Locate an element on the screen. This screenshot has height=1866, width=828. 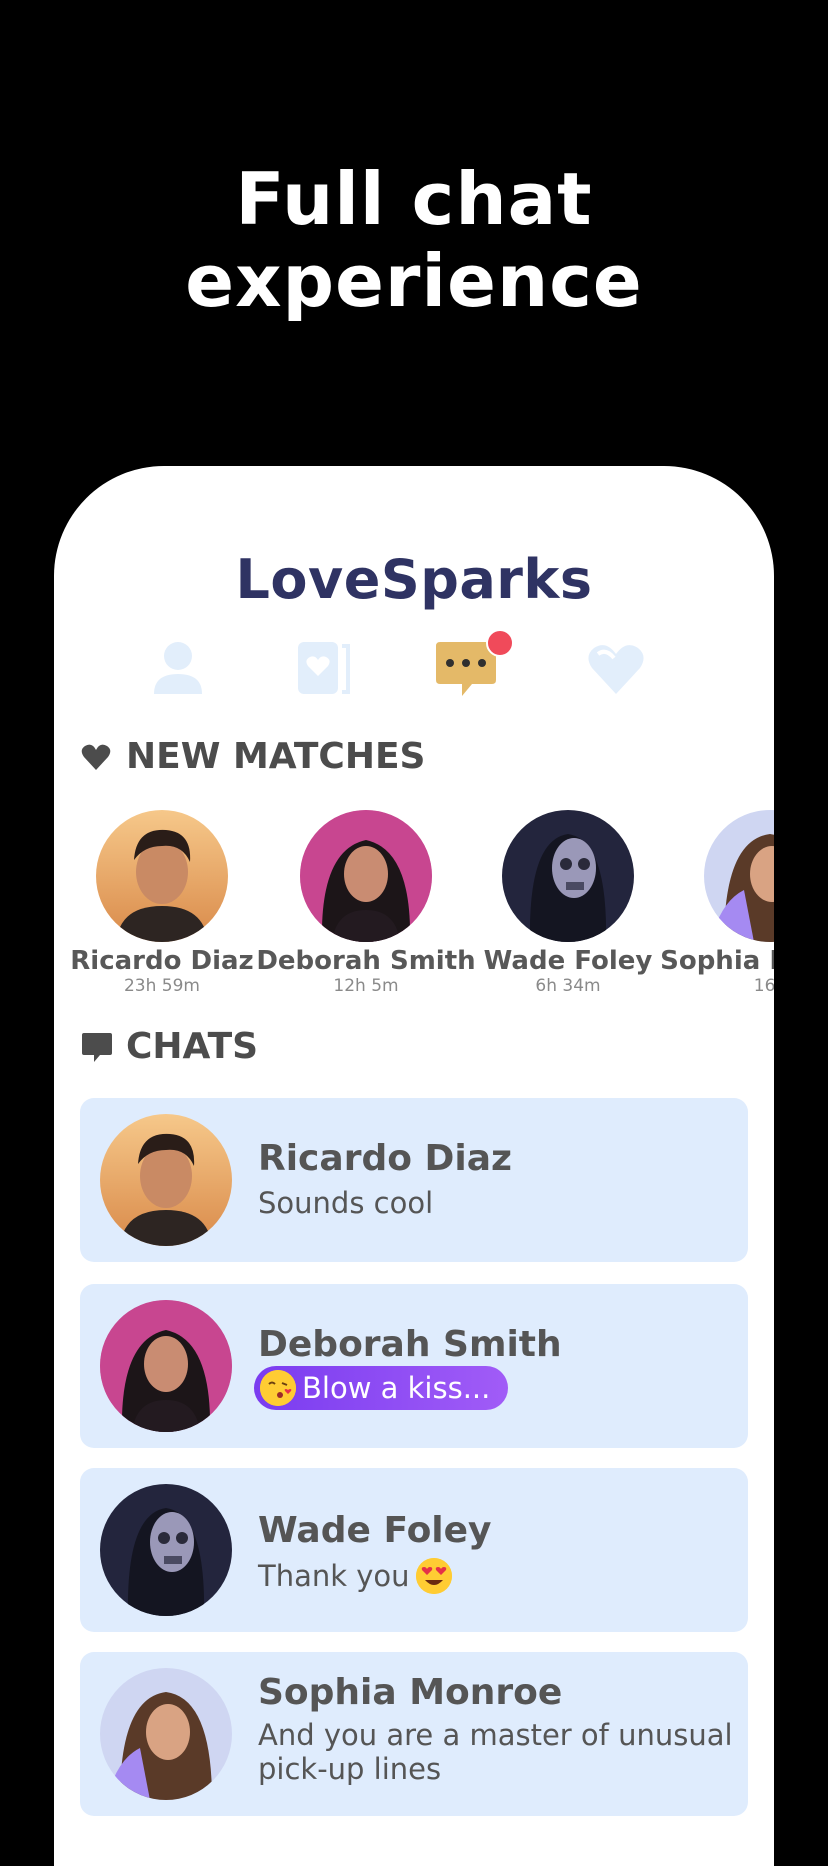
app-title: LoveSparks is located at coordinates (414, 579).